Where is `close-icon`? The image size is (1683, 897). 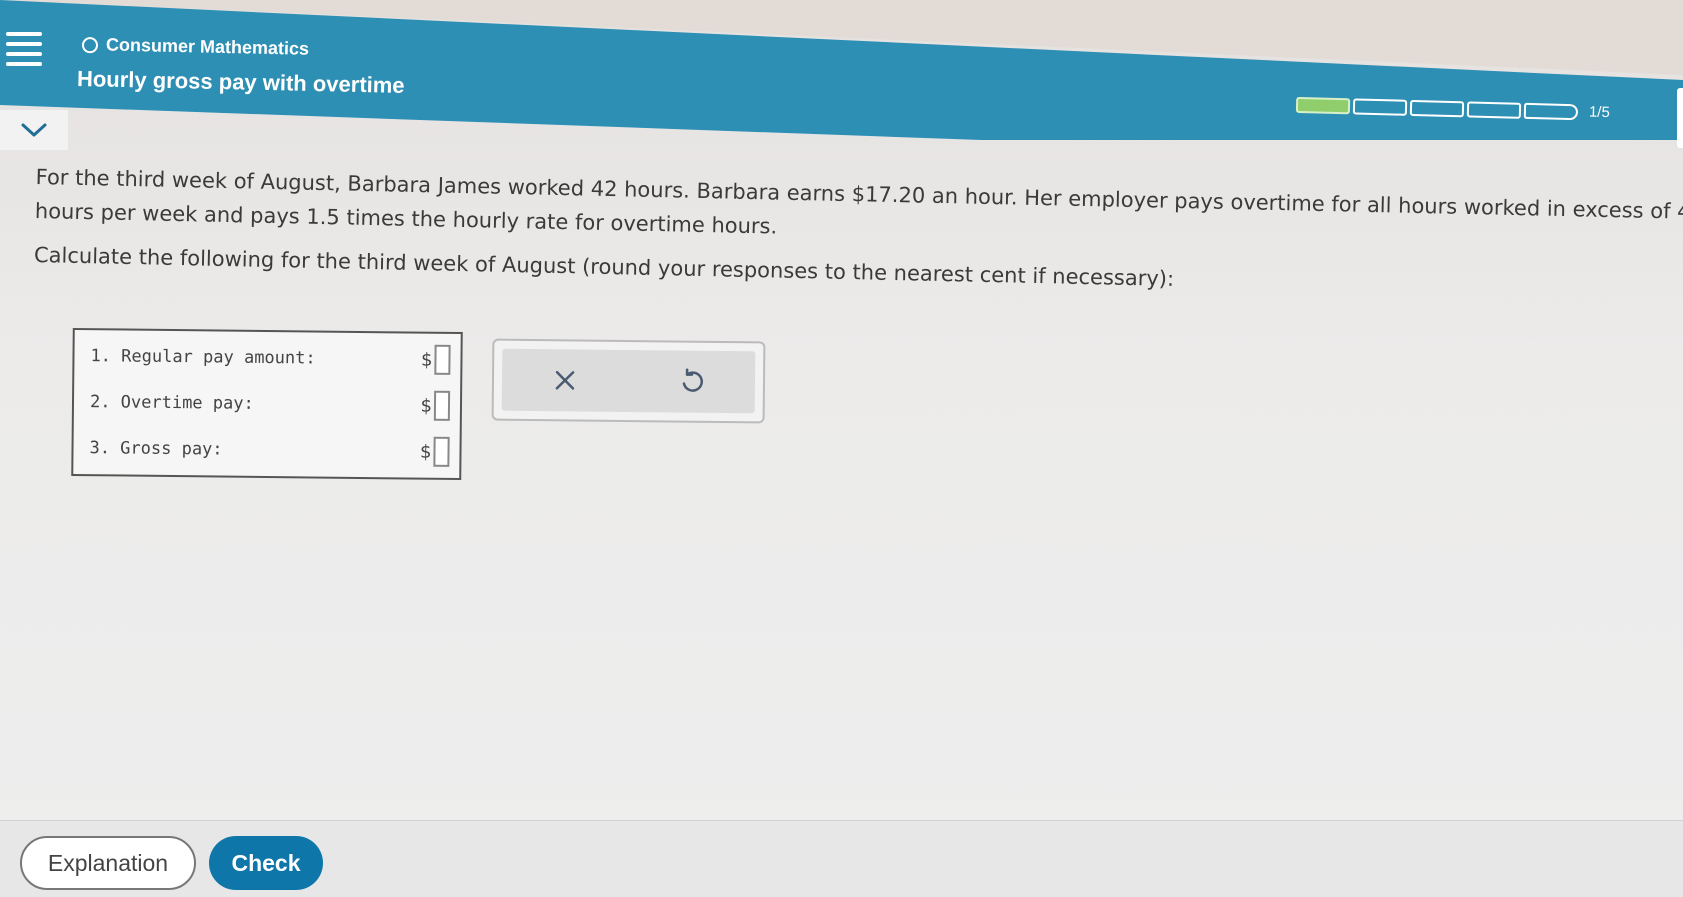 close-icon is located at coordinates (565, 380).